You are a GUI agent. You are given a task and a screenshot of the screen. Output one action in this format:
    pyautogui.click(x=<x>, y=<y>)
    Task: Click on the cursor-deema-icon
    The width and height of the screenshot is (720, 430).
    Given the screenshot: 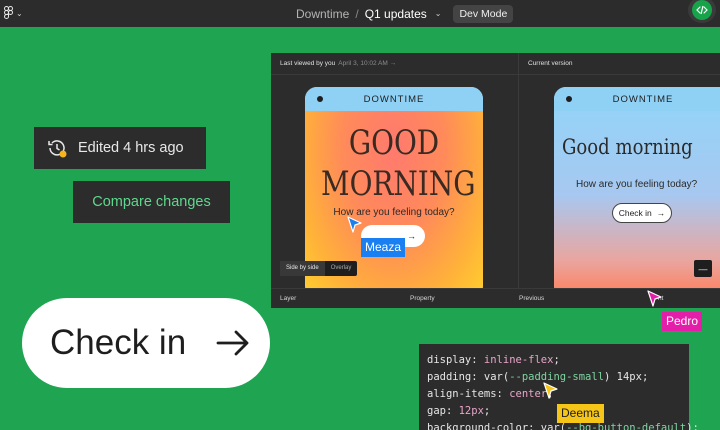 What is the action you would take?
    pyautogui.click(x=550, y=390)
    